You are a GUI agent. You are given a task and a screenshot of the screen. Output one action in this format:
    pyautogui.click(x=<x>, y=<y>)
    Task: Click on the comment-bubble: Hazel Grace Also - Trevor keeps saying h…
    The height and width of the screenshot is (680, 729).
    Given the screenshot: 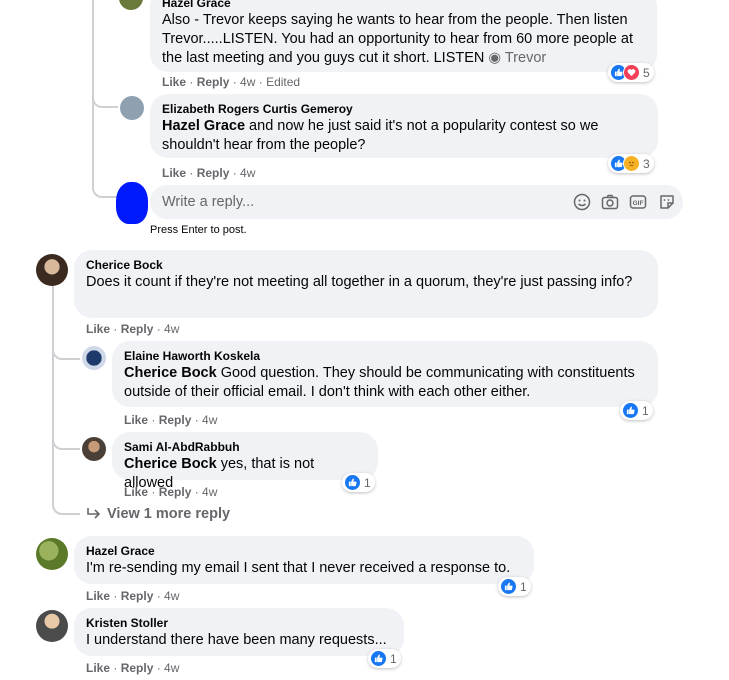 What is the action you would take?
    pyautogui.click(x=403, y=36)
    